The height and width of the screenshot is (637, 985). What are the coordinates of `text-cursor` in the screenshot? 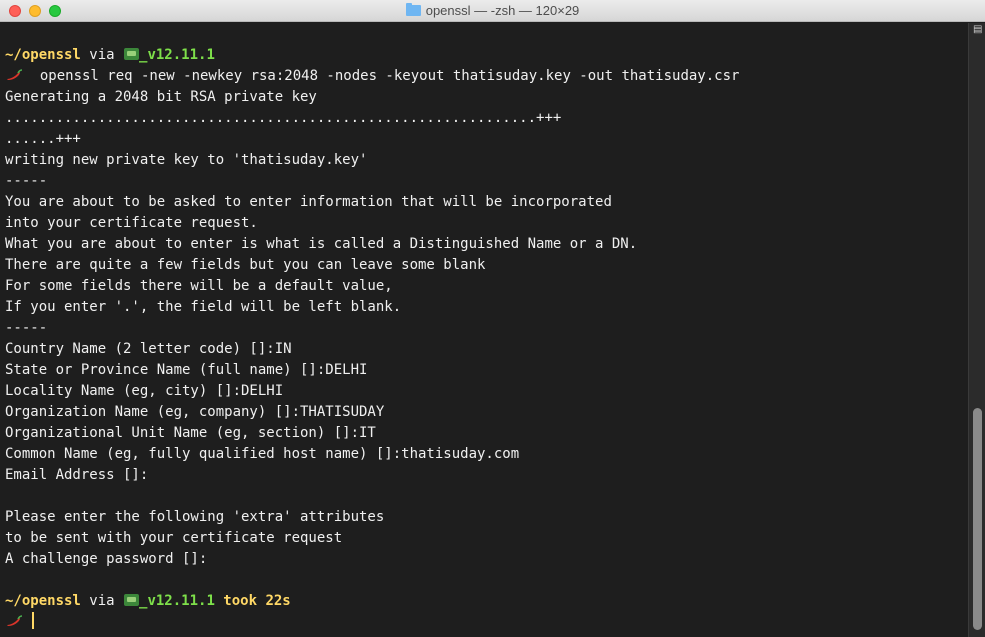 It's located at (33, 620).